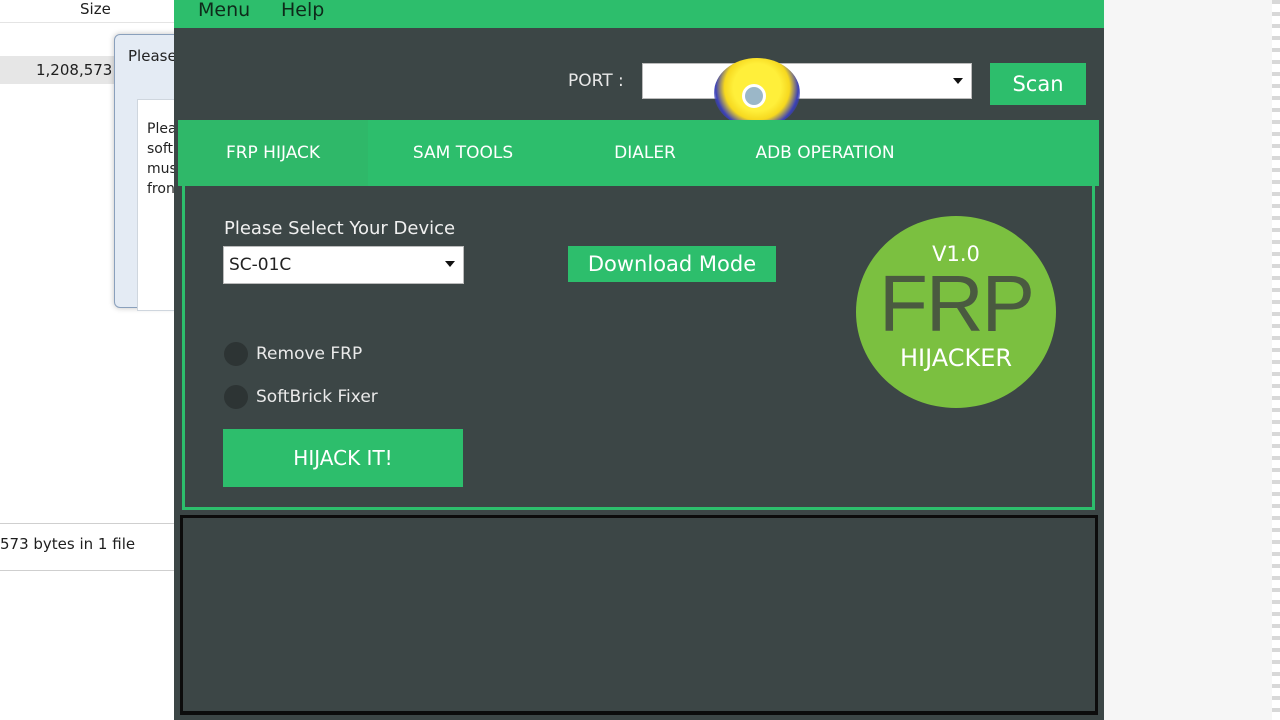  Describe the element at coordinates (309, 354) in the screenshot. I see `remove-frp-label: Remove FRP` at that location.